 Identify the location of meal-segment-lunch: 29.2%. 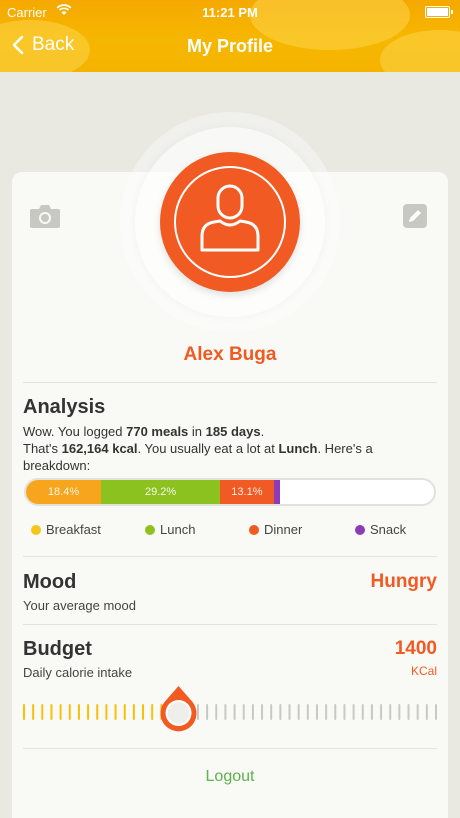
(161, 492).